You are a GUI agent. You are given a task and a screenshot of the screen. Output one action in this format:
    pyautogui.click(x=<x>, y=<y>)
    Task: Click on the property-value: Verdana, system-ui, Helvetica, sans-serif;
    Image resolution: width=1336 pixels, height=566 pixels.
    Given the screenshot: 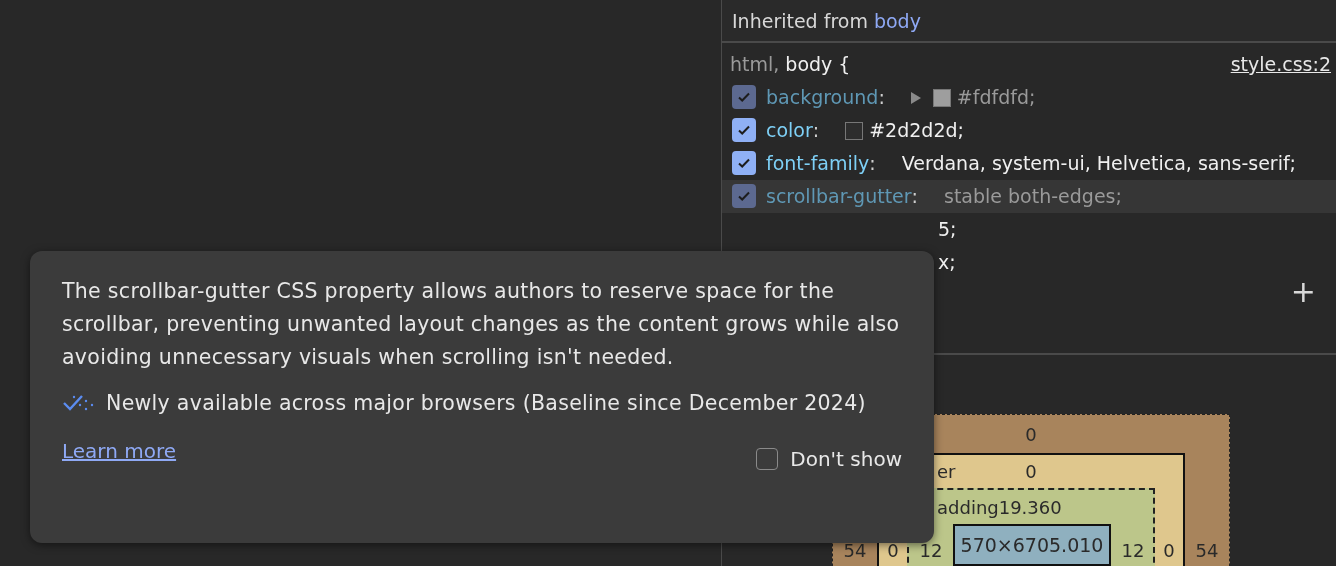 What is the action you would take?
    pyautogui.click(x=1099, y=163)
    